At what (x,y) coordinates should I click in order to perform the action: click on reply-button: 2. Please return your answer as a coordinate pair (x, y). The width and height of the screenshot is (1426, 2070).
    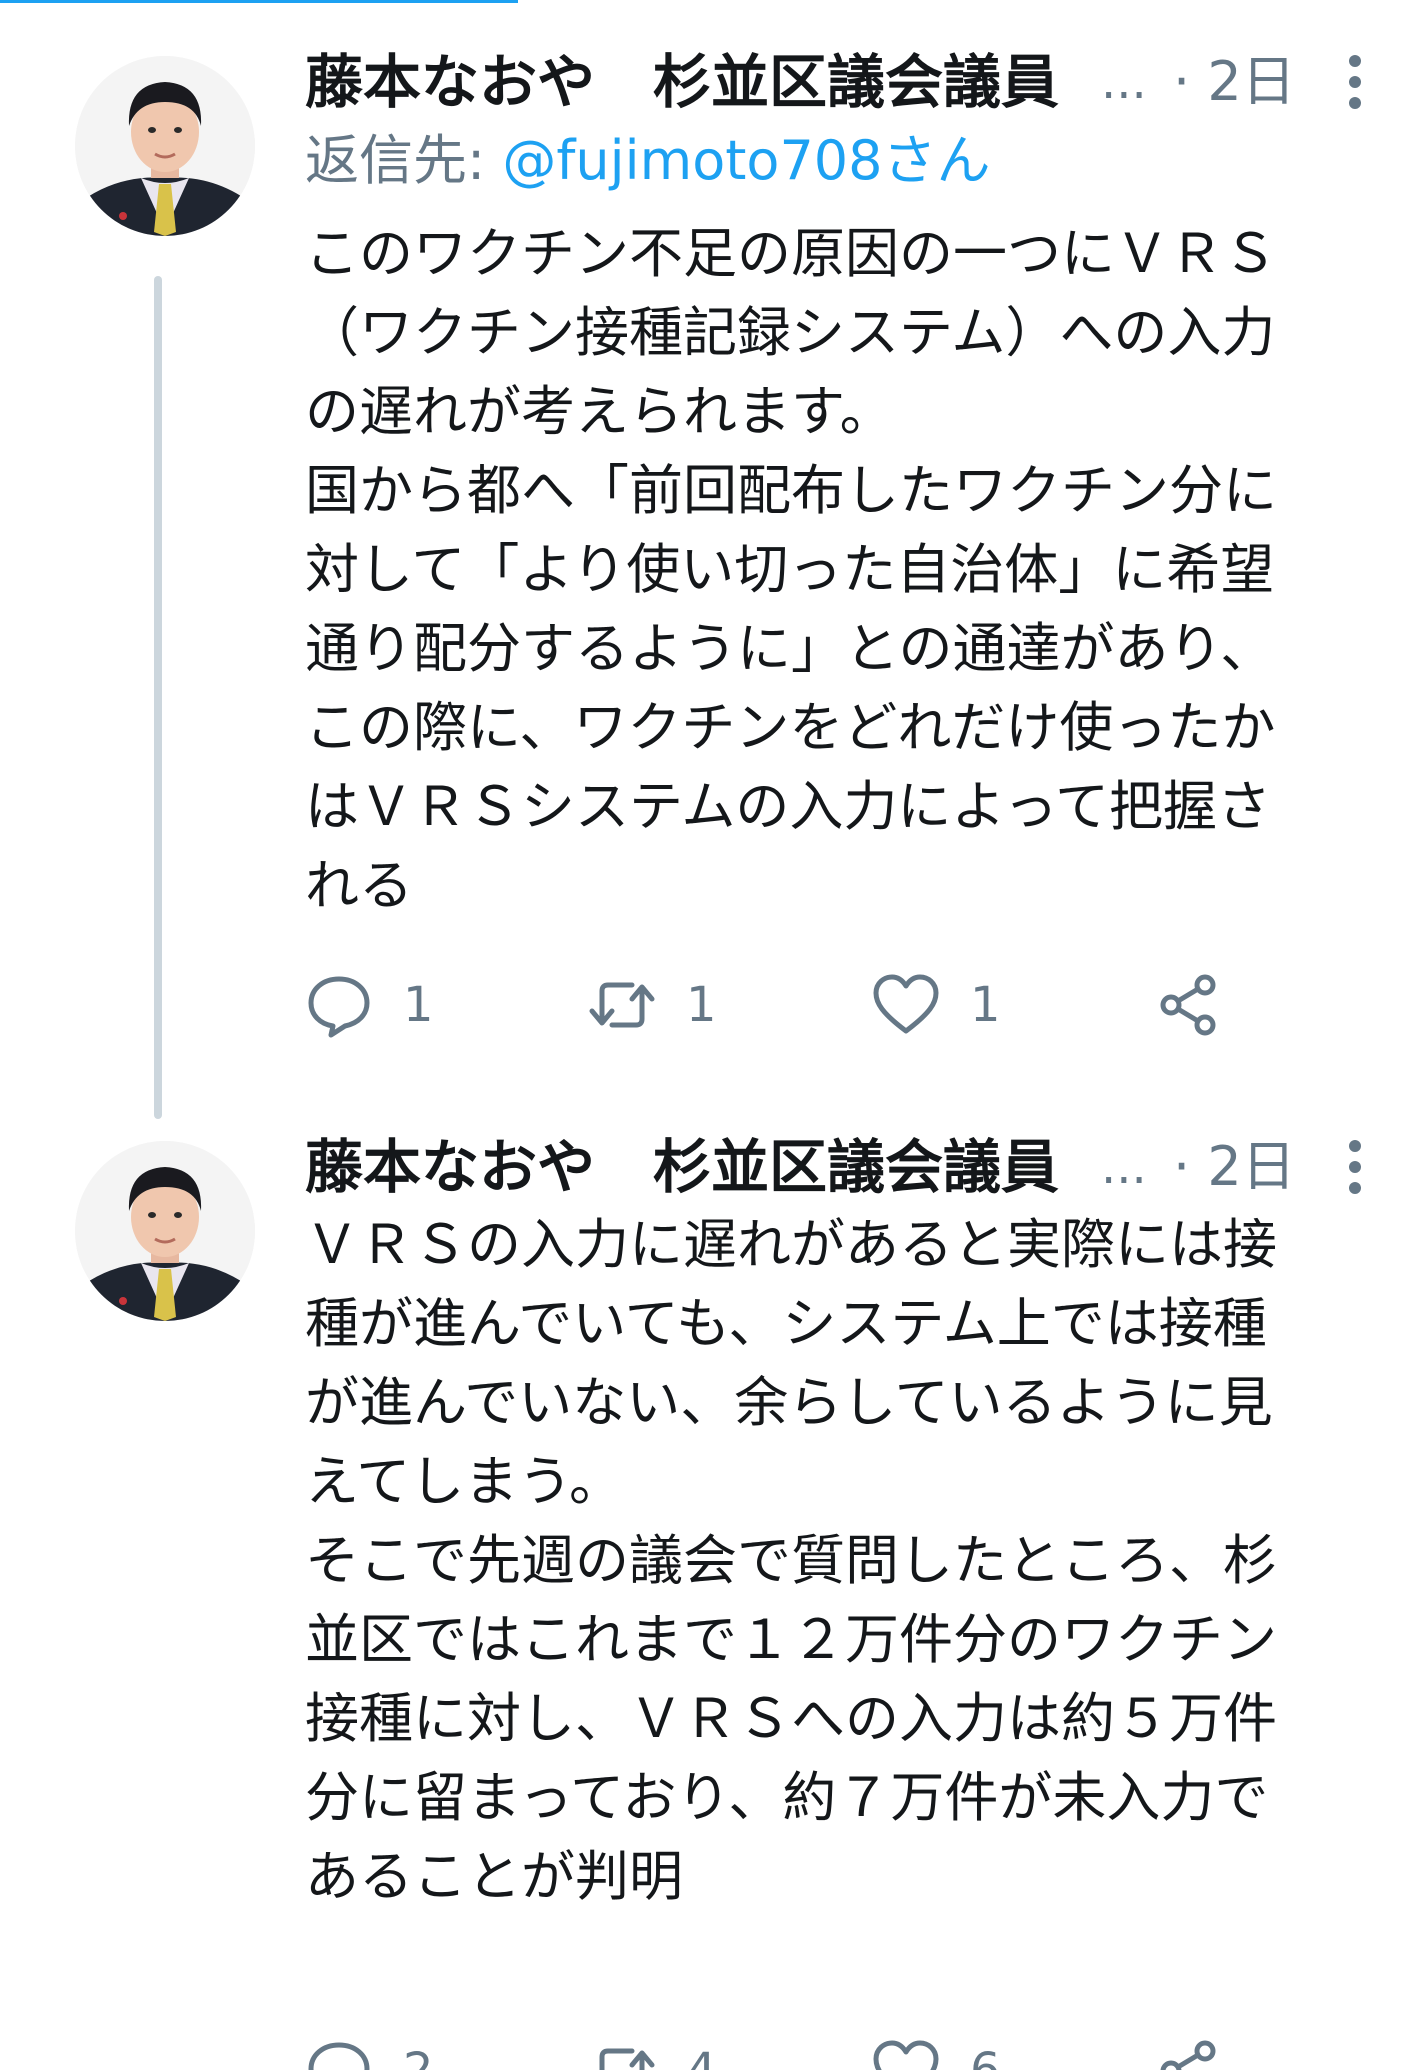
    Looking at the image, I should click on (369, 2050).